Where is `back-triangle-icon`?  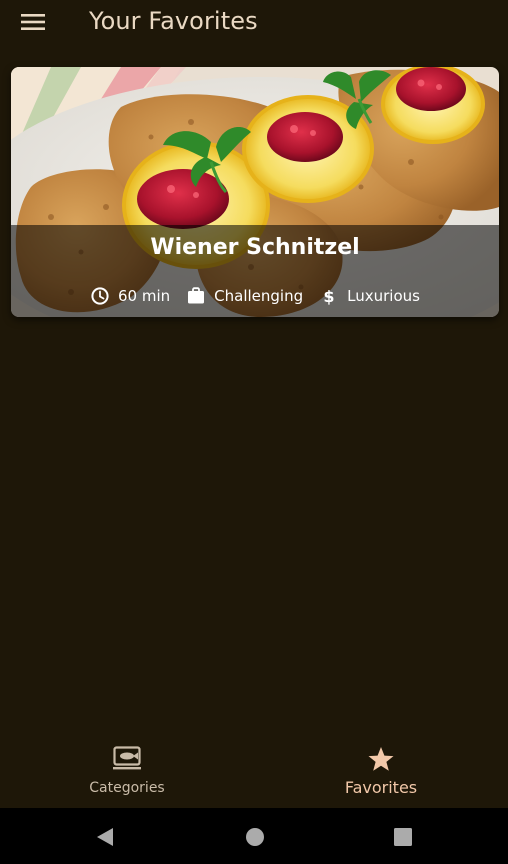 back-triangle-icon is located at coordinates (105, 837).